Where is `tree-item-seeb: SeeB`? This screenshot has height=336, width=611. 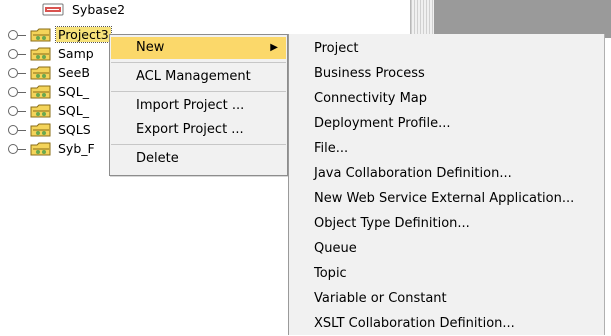 tree-item-seeb: SeeB is located at coordinates (46, 72).